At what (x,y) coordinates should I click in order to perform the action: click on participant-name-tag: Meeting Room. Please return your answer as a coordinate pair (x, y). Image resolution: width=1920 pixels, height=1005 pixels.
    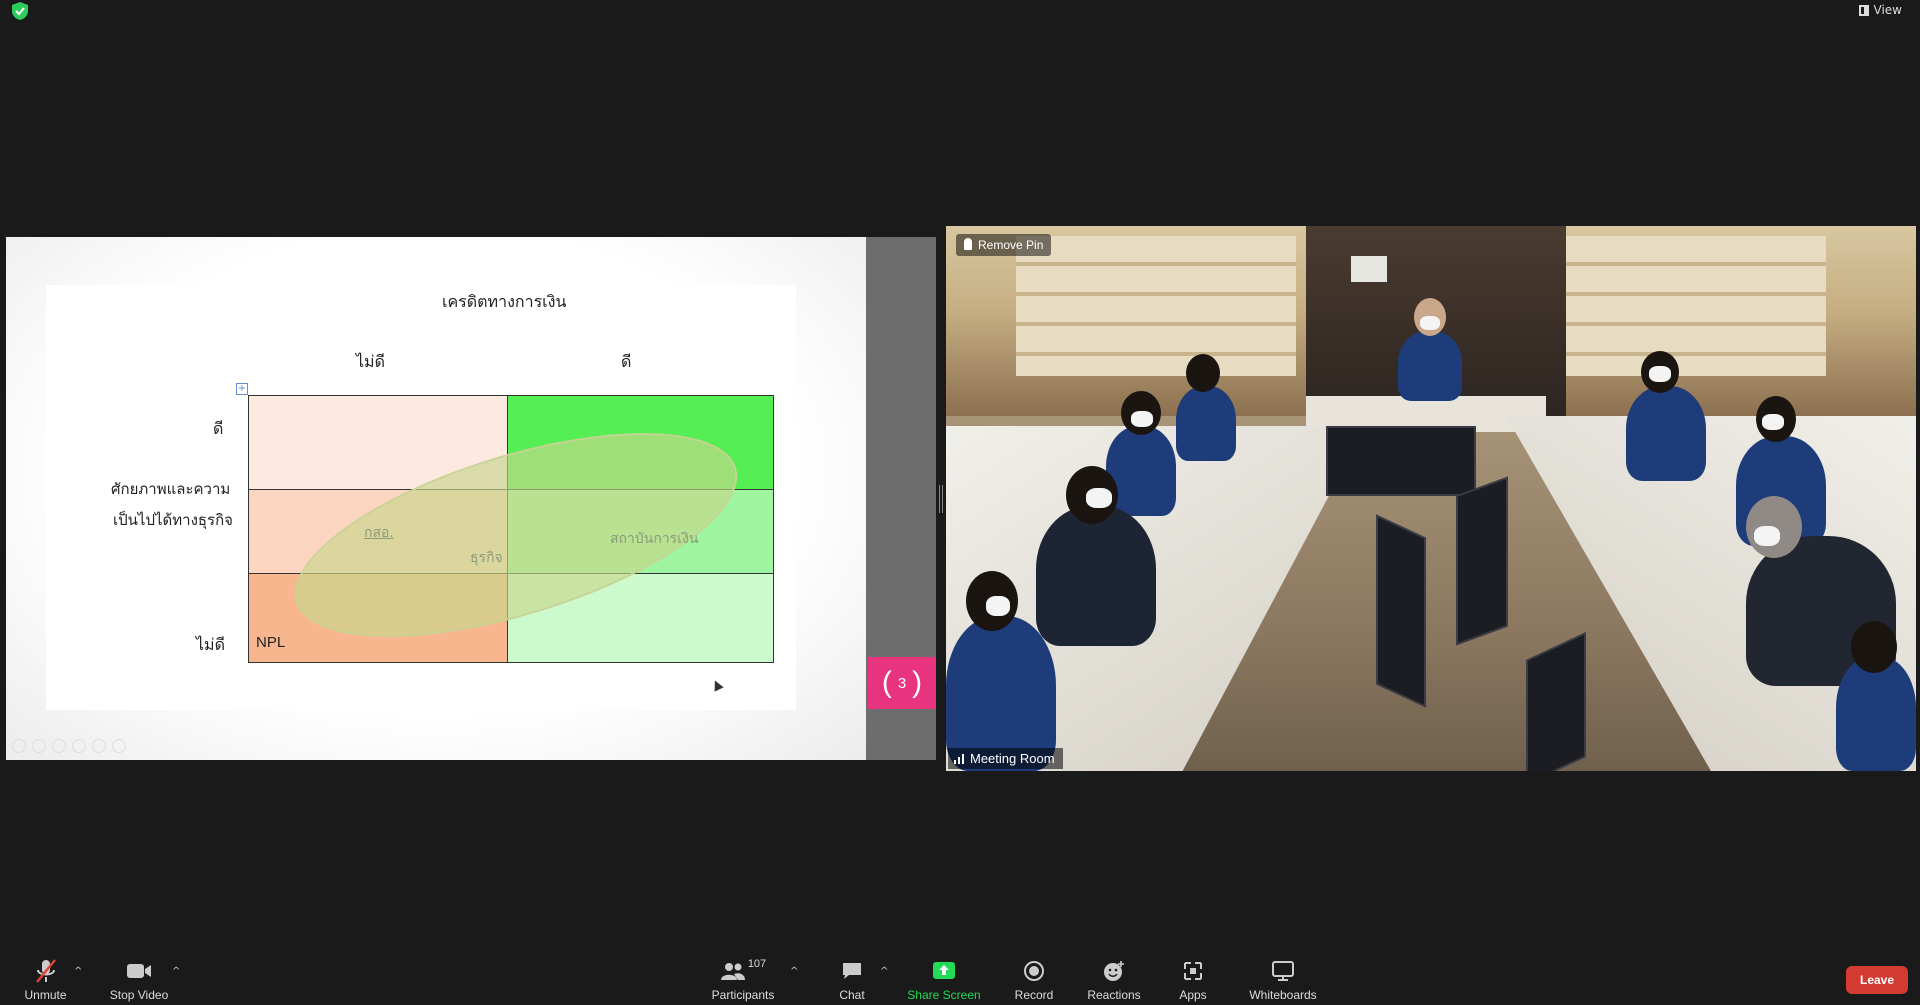
    Looking at the image, I should click on (1005, 758).